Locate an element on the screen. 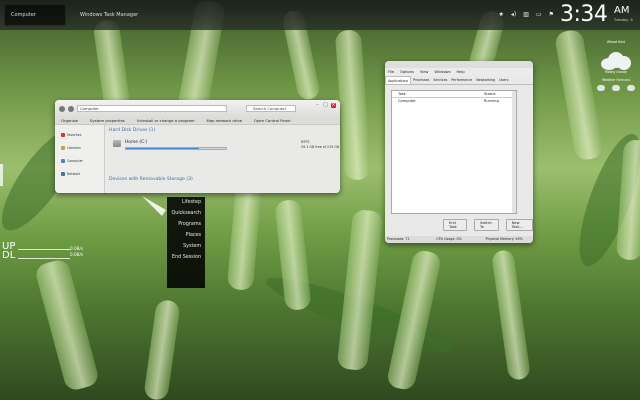 Image resolution: width=640 pixels, height=400 pixels. volume-icon: ◂) is located at coordinates (513, 14).